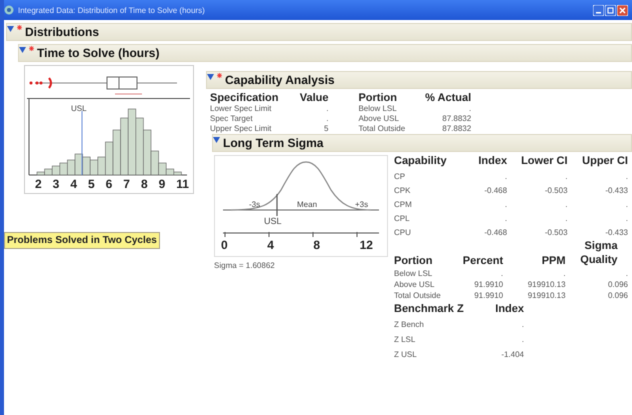 This screenshot has width=632, height=415. I want to click on app-icon, so click(9, 10).